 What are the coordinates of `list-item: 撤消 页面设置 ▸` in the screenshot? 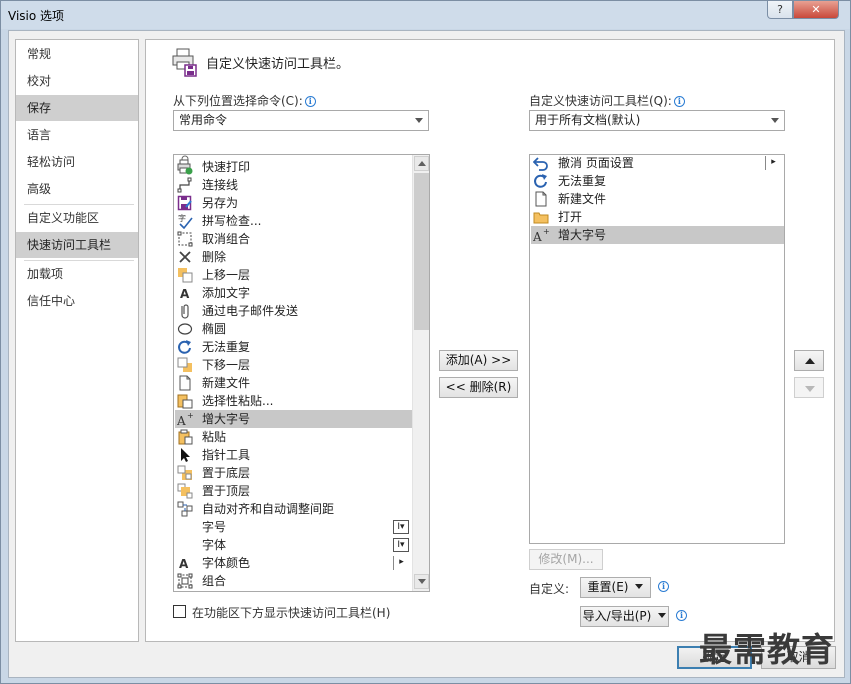 It's located at (657, 163).